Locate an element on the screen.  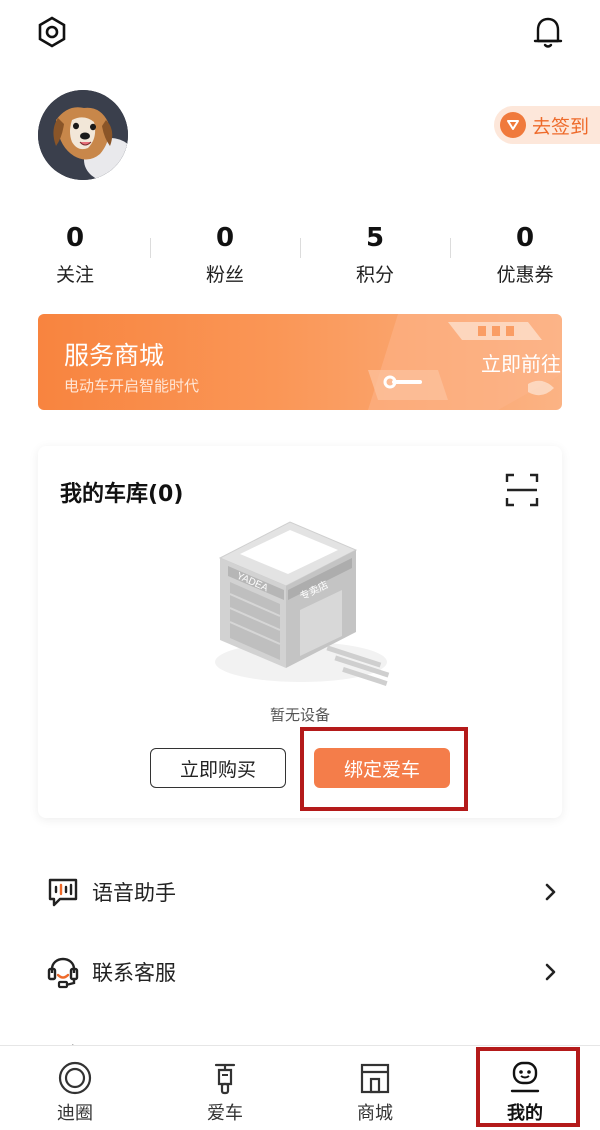
scooter-icon is located at coordinates (225, 1079).